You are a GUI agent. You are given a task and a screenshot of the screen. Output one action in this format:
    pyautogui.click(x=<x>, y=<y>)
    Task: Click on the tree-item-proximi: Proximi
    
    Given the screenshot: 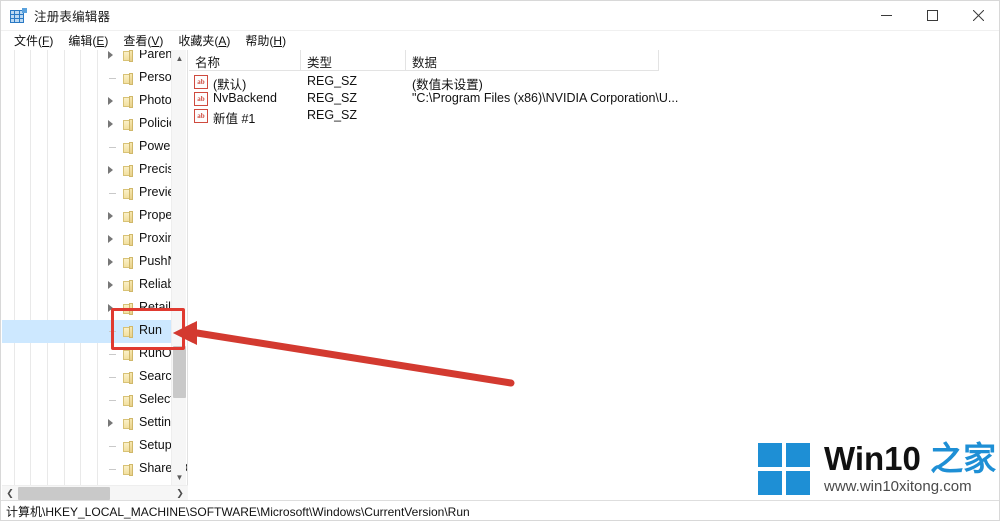 What is the action you would take?
    pyautogui.click(x=91, y=239)
    